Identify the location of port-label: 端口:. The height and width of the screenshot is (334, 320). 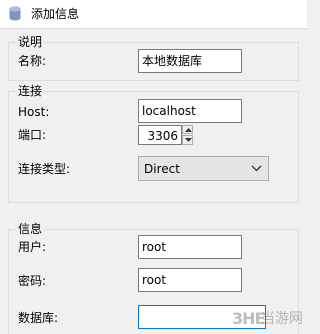
(32, 135).